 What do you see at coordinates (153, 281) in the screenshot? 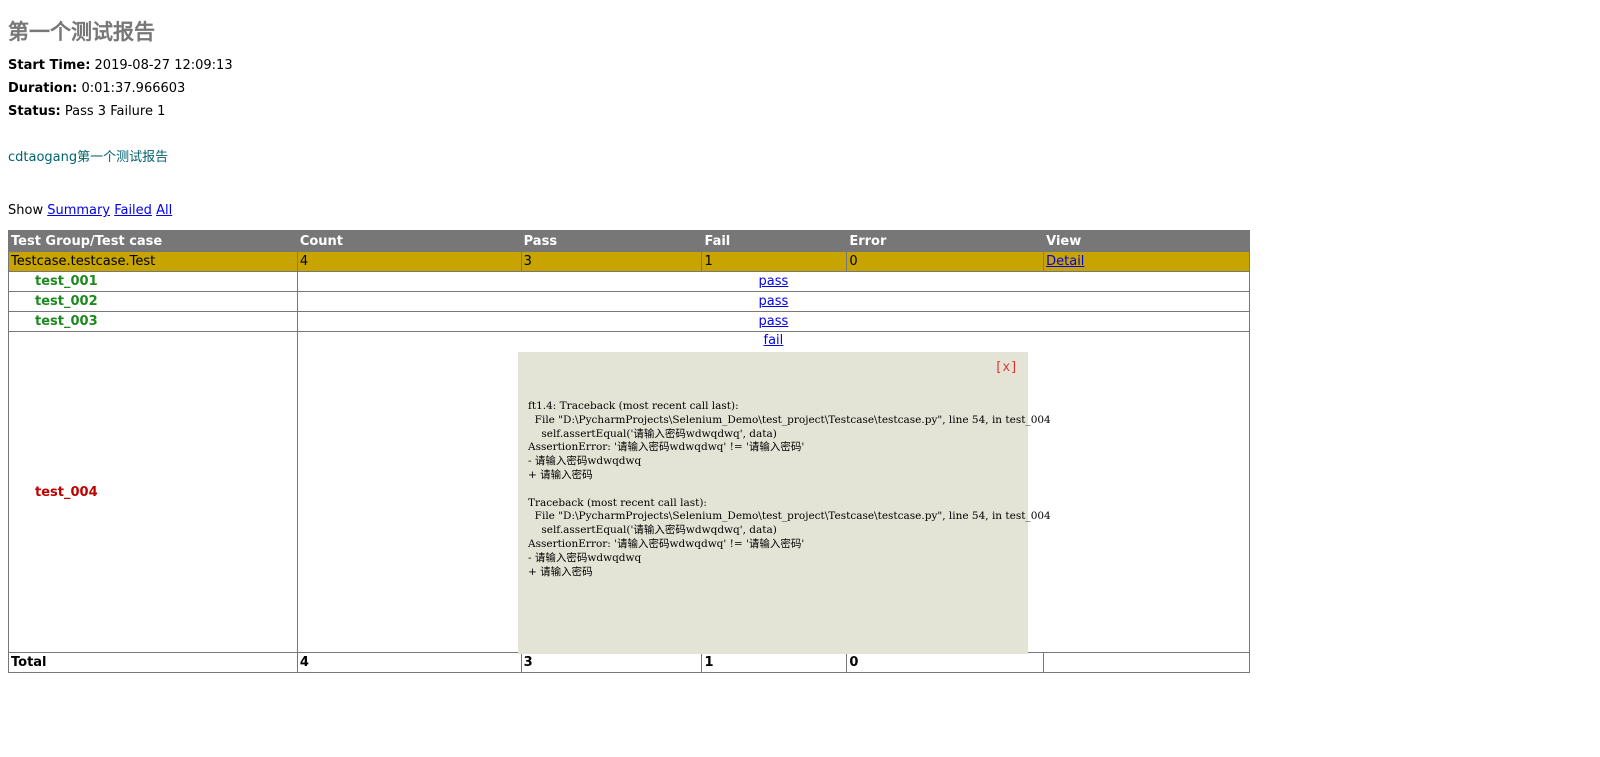
I see `case-name: test_001` at bounding box center [153, 281].